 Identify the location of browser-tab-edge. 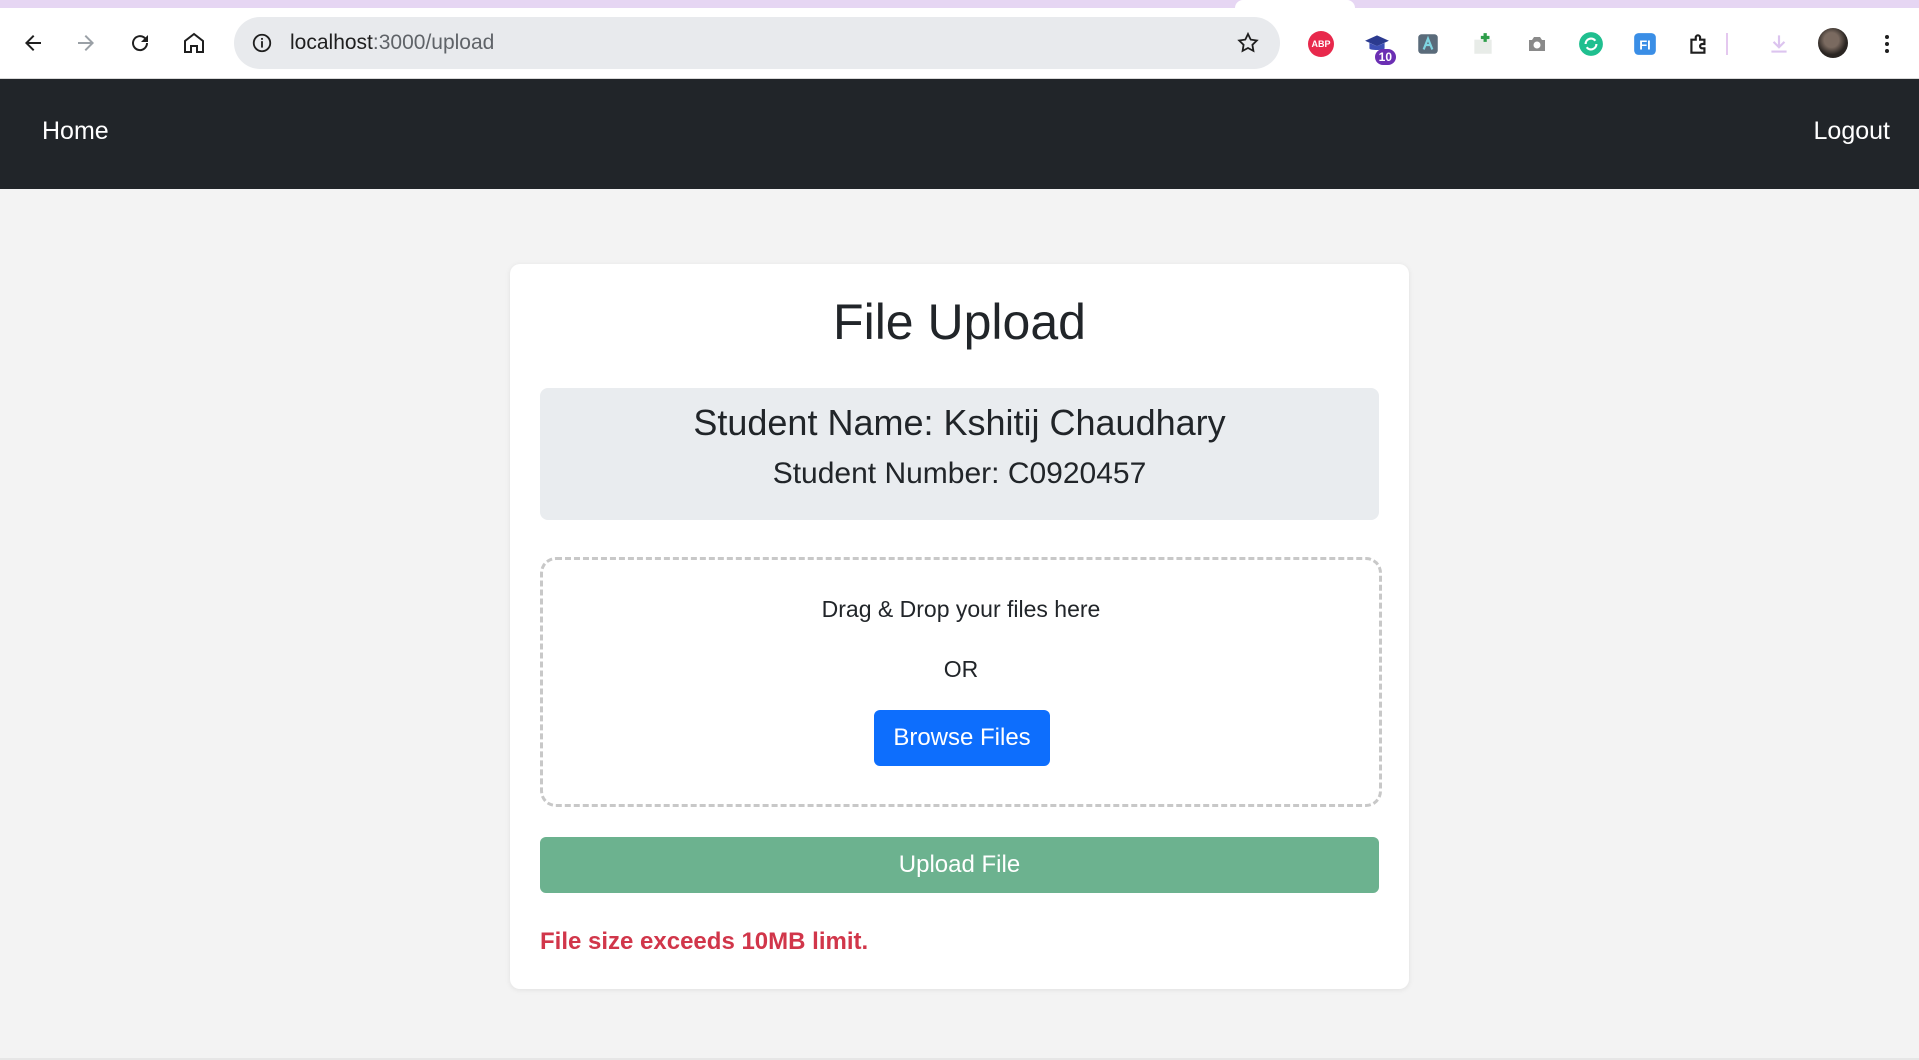
(1295, 4).